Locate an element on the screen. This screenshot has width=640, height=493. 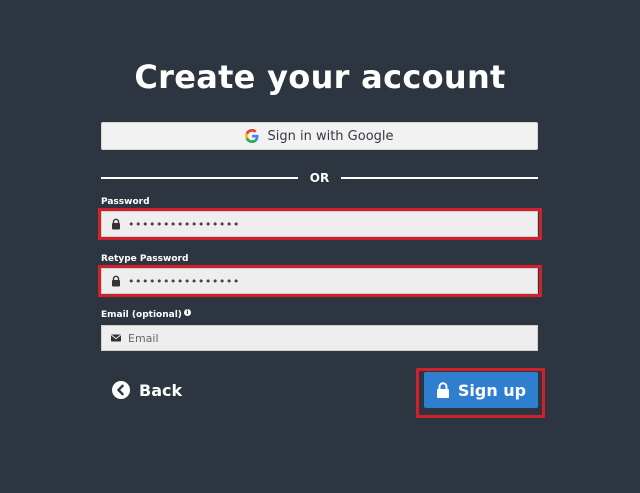
password-field: •••••••••••••••• is located at coordinates (319, 224).